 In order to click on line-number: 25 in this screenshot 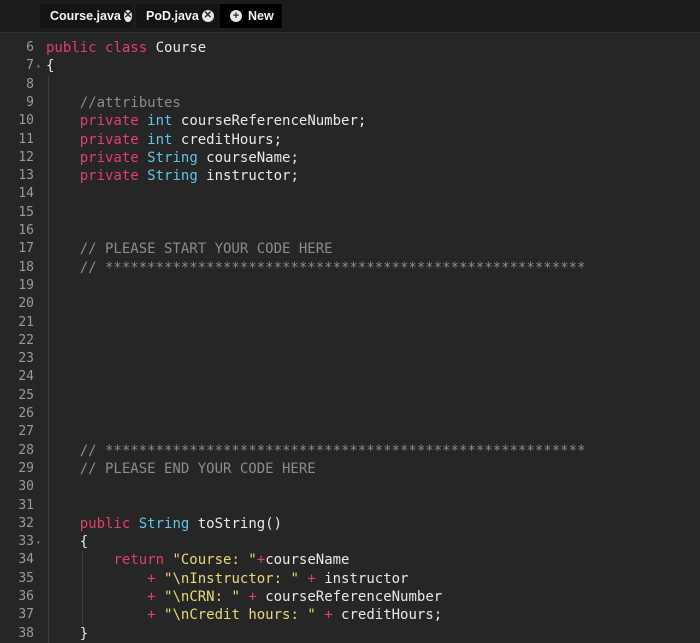, I will do `click(26, 395)`.